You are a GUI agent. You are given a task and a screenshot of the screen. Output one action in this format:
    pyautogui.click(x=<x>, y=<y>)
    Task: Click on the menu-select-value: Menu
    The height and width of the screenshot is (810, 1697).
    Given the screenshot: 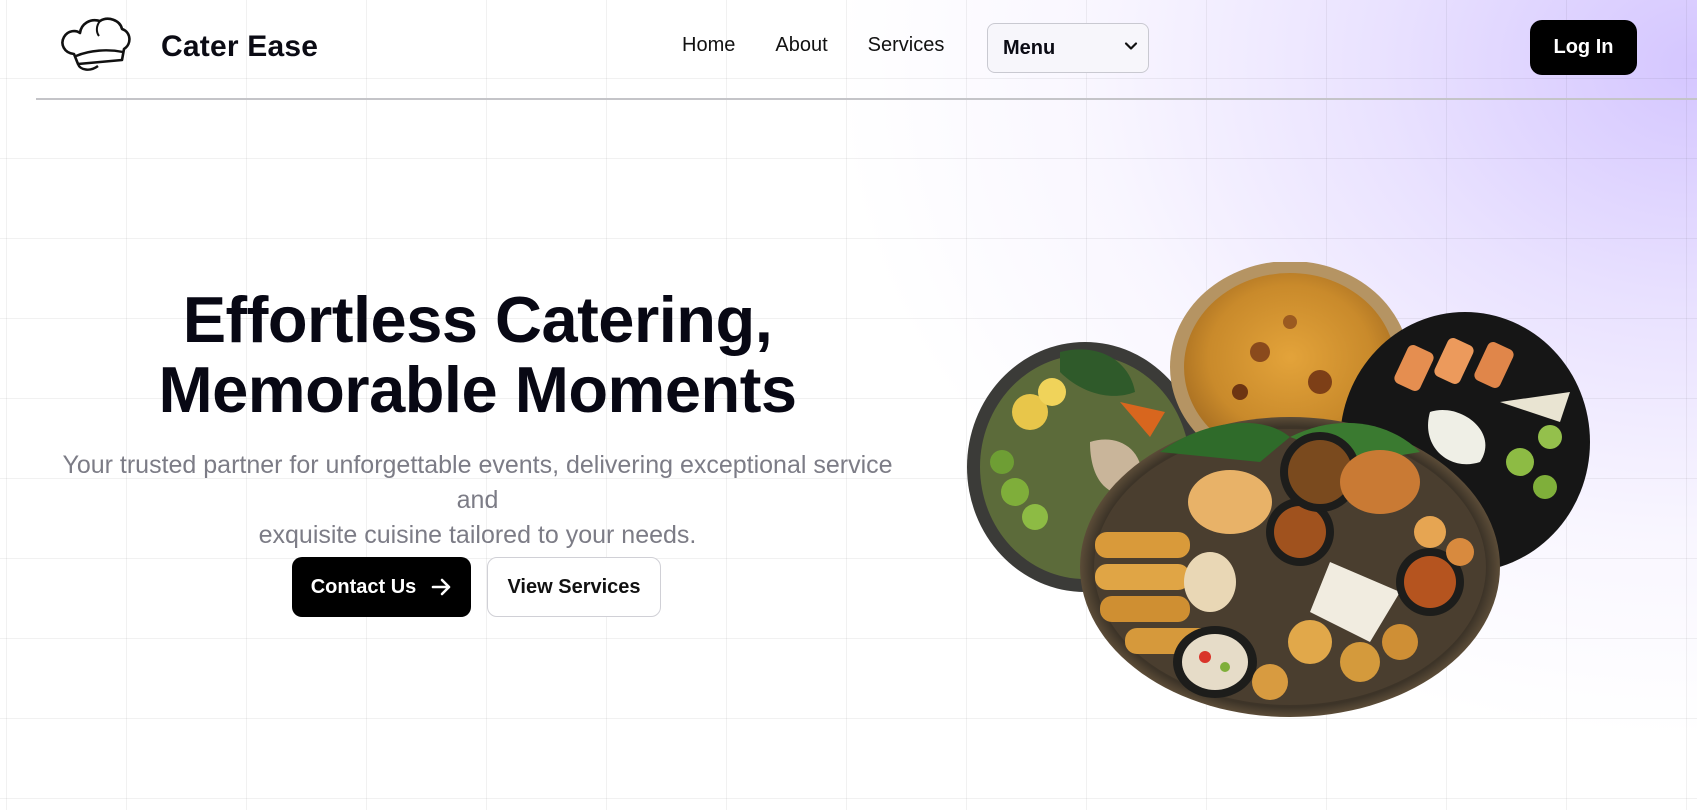 What is the action you would take?
    pyautogui.click(x=1029, y=47)
    